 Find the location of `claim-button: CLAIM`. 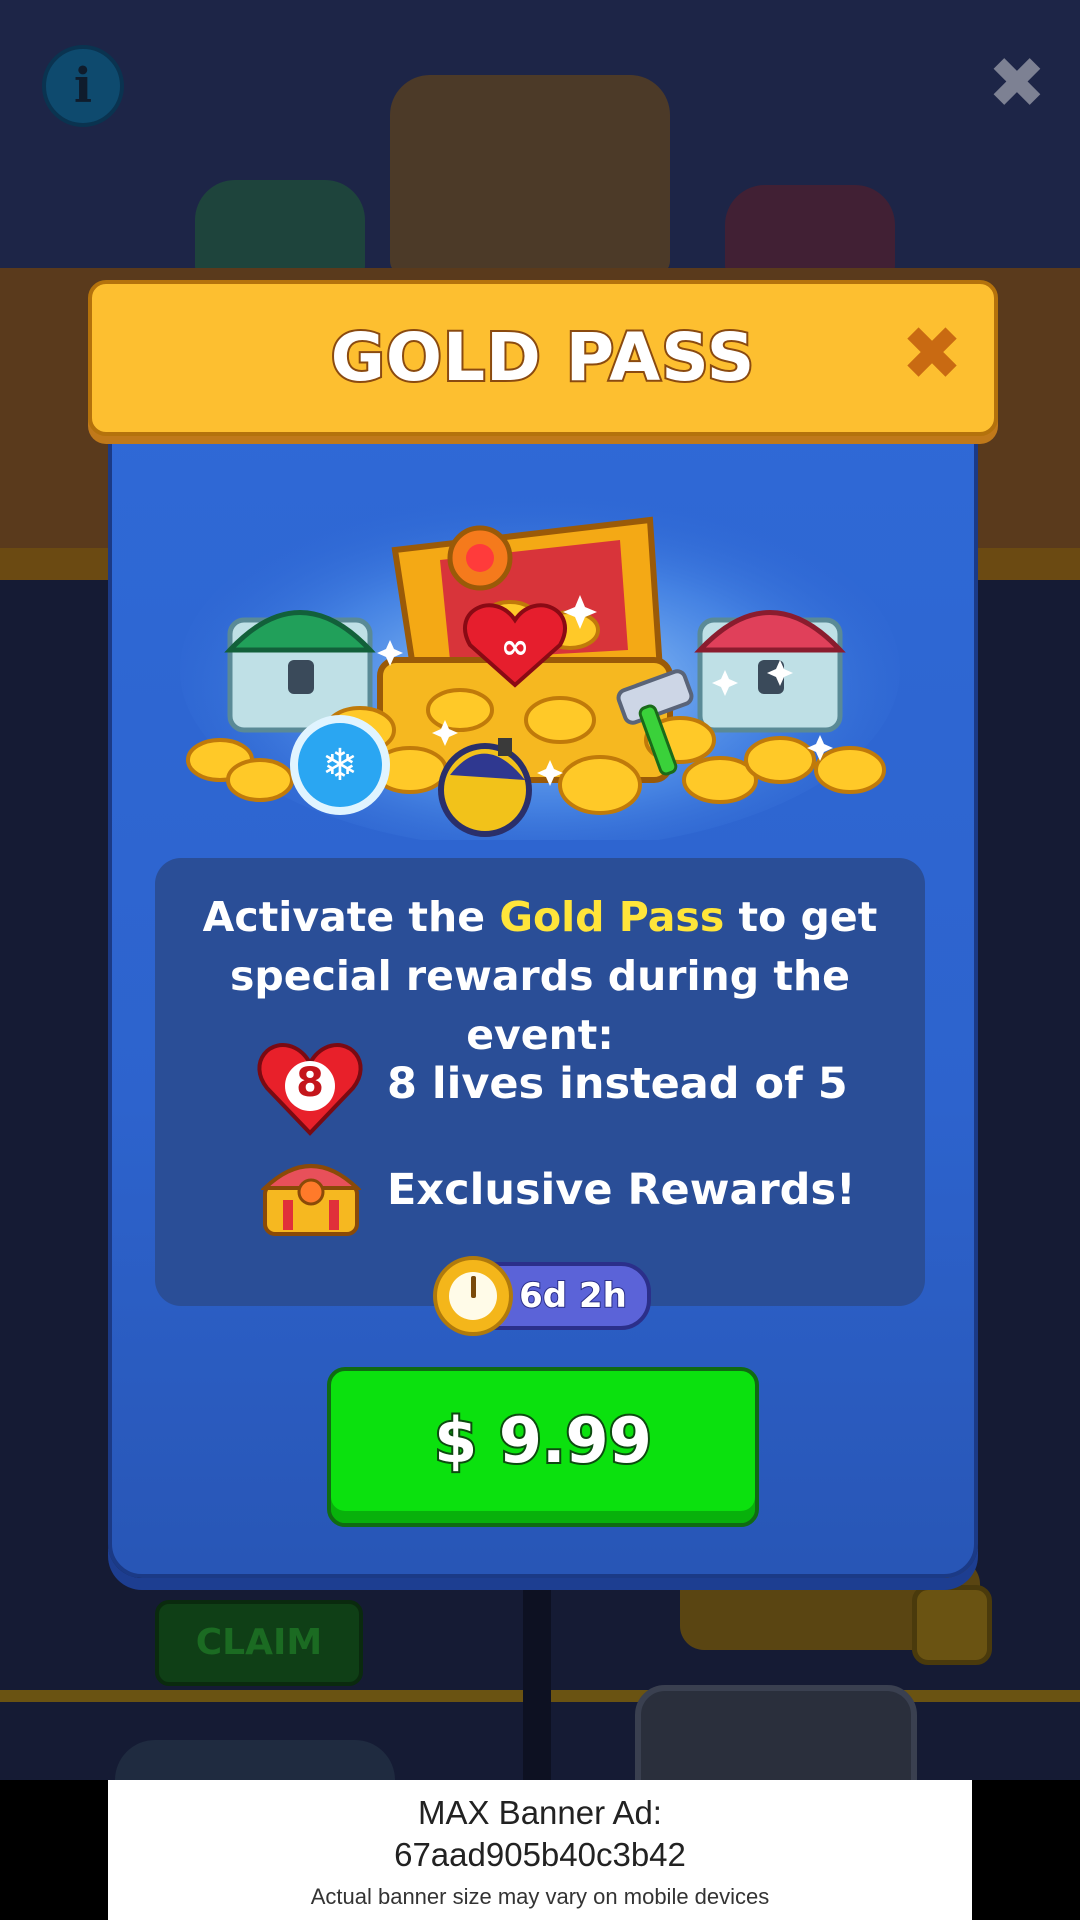

claim-button: CLAIM is located at coordinates (259, 1643).